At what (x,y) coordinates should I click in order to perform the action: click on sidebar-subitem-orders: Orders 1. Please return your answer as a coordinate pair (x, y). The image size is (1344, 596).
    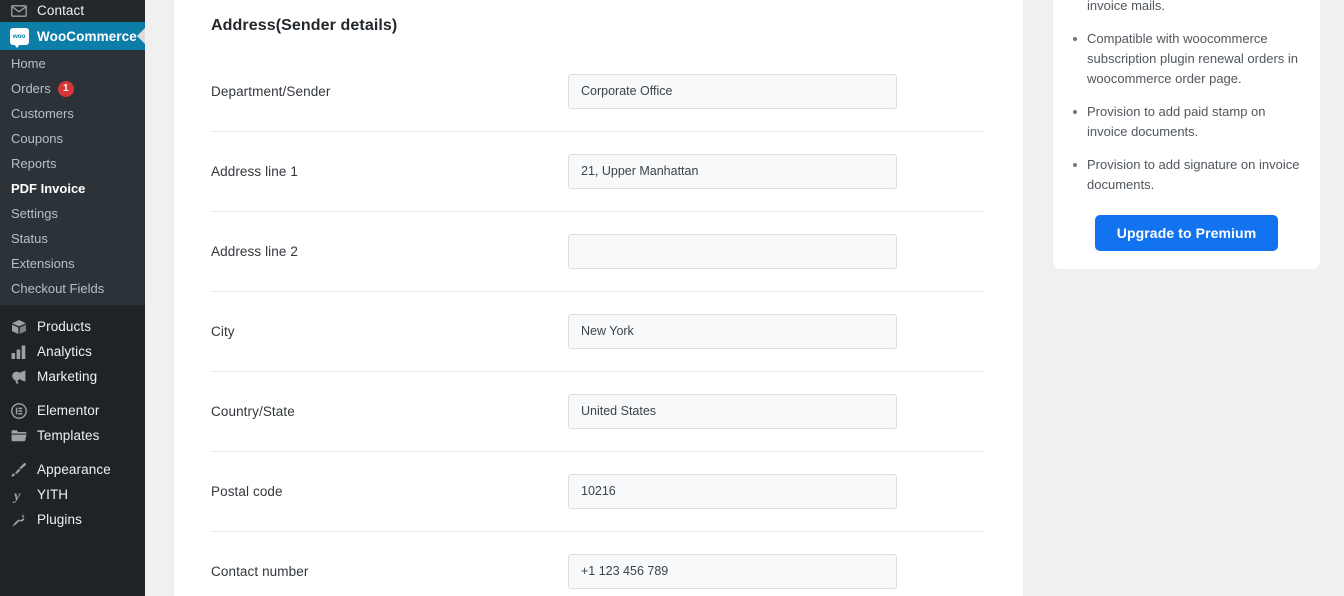
    Looking at the image, I should click on (72, 88).